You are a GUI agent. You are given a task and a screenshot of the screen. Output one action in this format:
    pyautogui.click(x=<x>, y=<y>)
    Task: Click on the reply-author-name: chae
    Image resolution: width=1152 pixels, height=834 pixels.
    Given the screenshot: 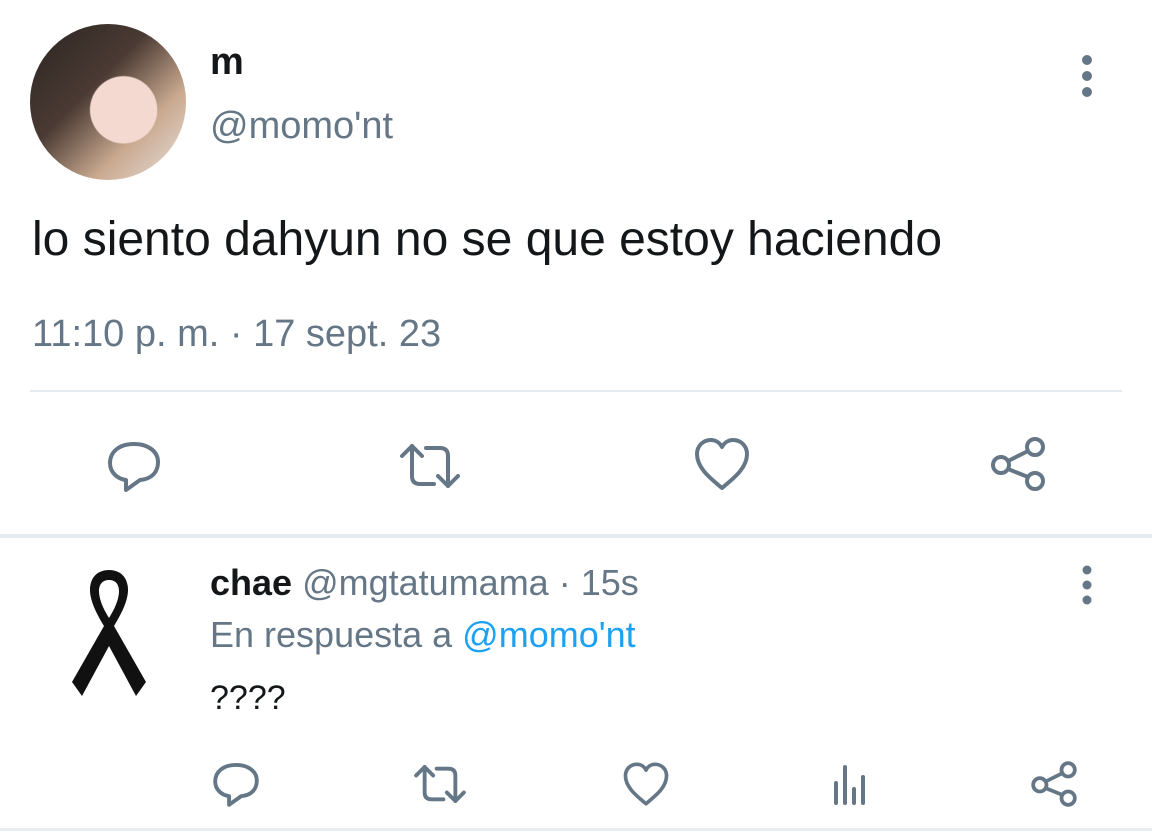 What is the action you would take?
    pyautogui.click(x=251, y=582)
    